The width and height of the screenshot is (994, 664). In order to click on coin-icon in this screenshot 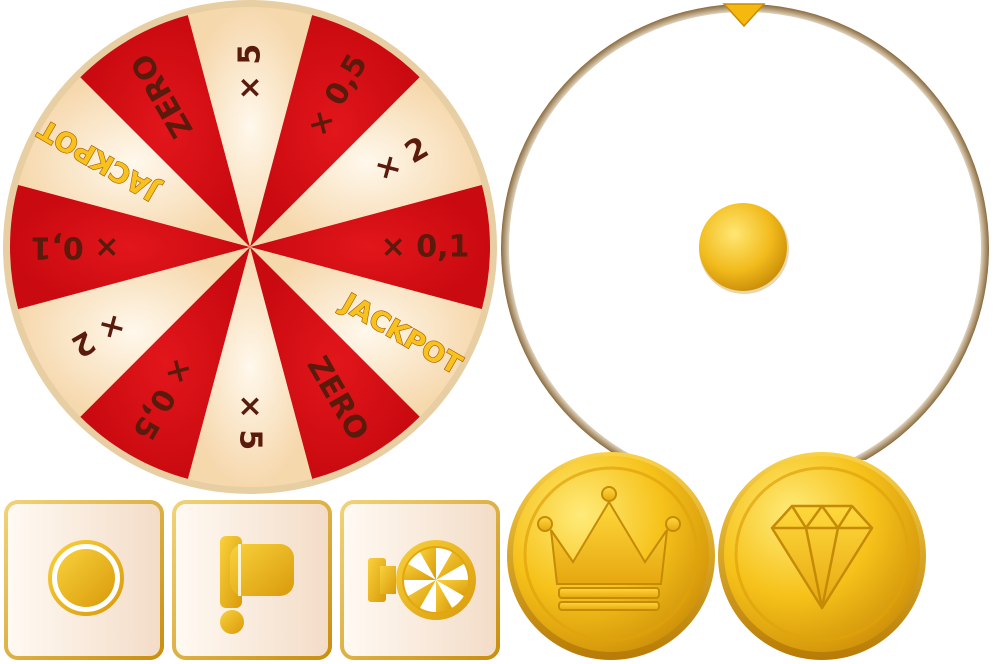, I will do `click(86, 578)`.